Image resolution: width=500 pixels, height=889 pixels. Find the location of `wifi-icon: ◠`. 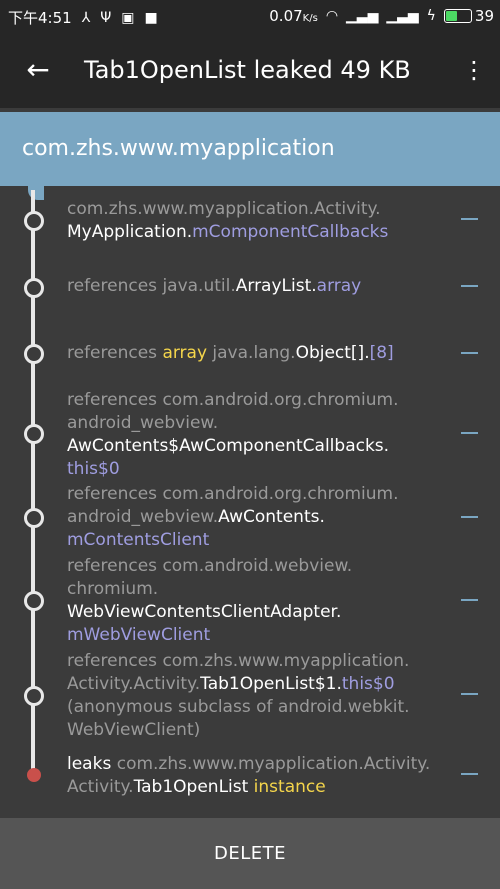

wifi-icon: ◠ is located at coordinates (332, 16).